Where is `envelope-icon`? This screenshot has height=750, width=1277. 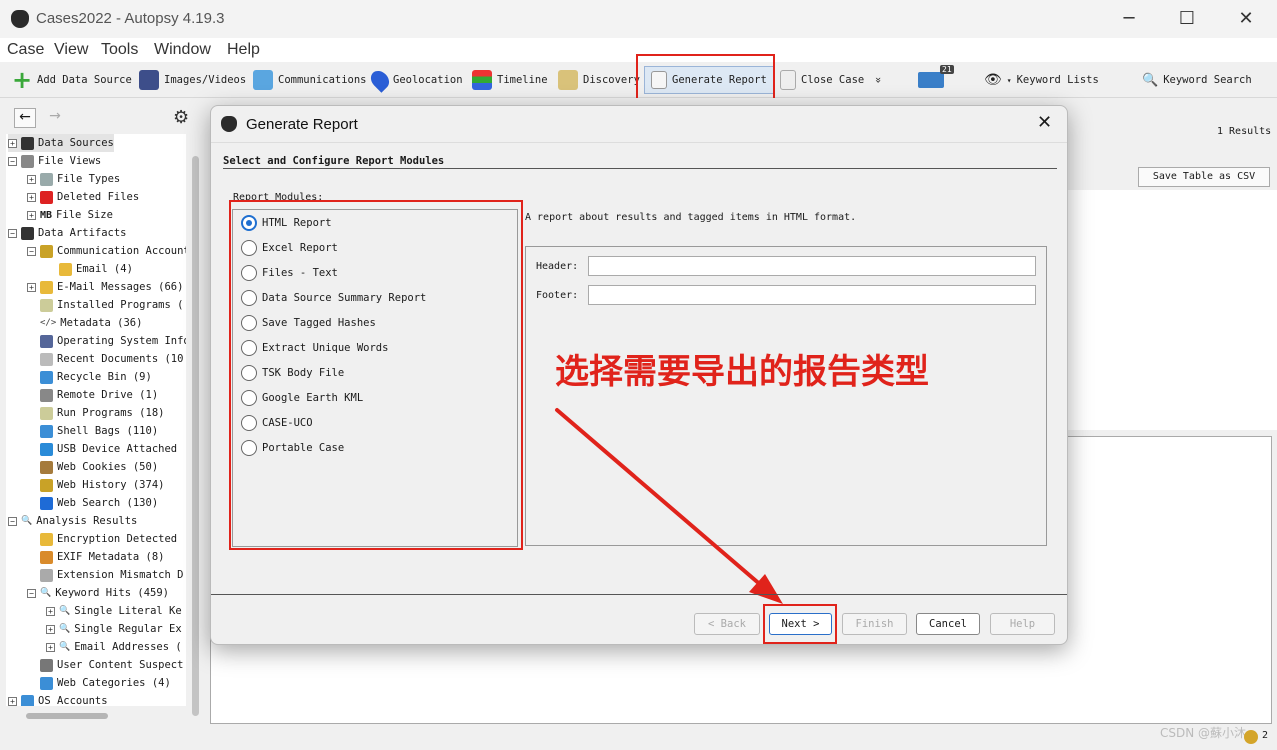 envelope-icon is located at coordinates (931, 80).